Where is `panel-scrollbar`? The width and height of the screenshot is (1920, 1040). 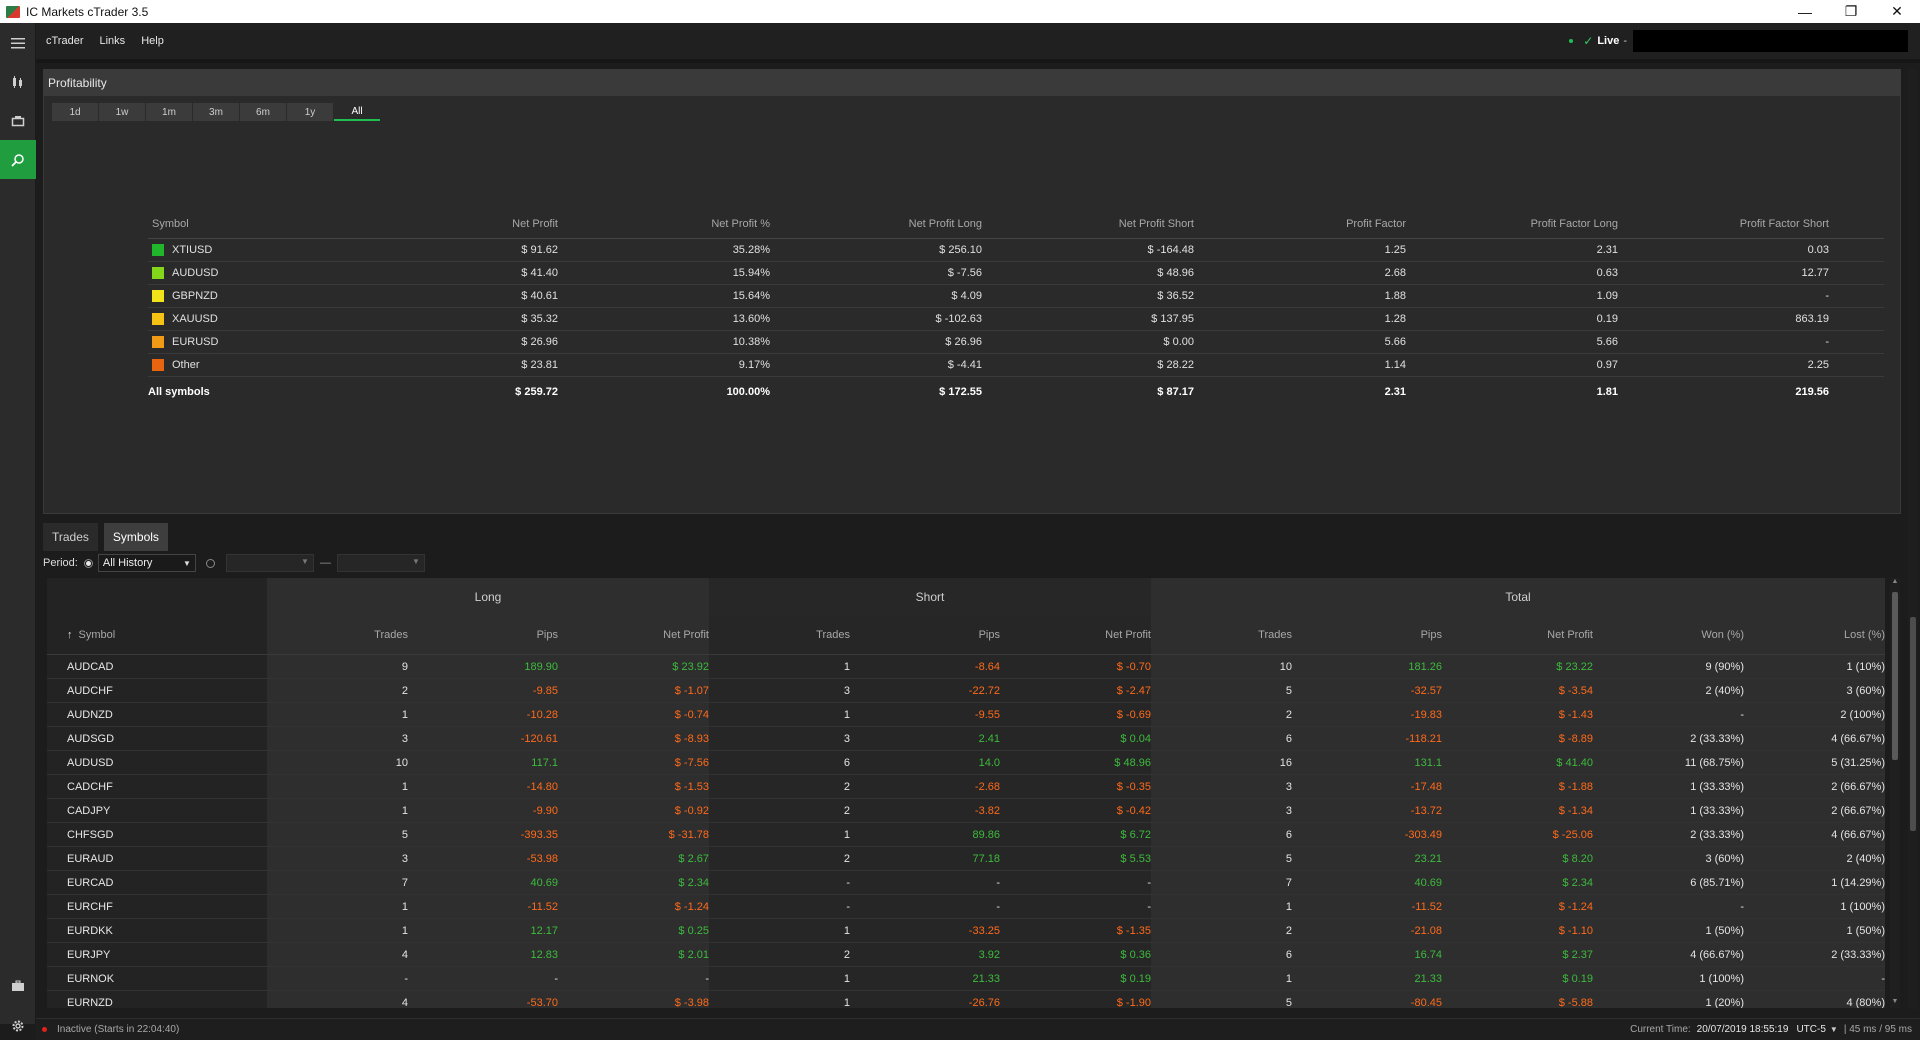 panel-scrollbar is located at coordinates (1913, 539).